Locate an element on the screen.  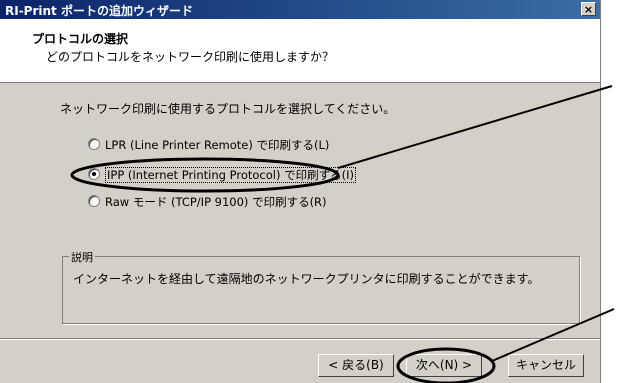
callout-line-ipp is located at coordinates (475, 127).